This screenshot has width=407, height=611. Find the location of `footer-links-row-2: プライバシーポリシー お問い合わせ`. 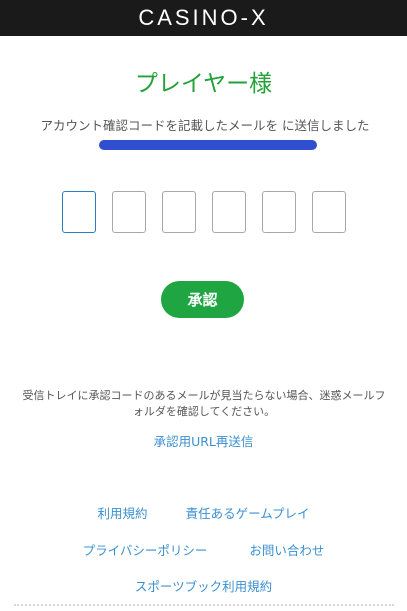

footer-links-row-2: プライバシーポリシー お問い合わせ is located at coordinates (203, 549).